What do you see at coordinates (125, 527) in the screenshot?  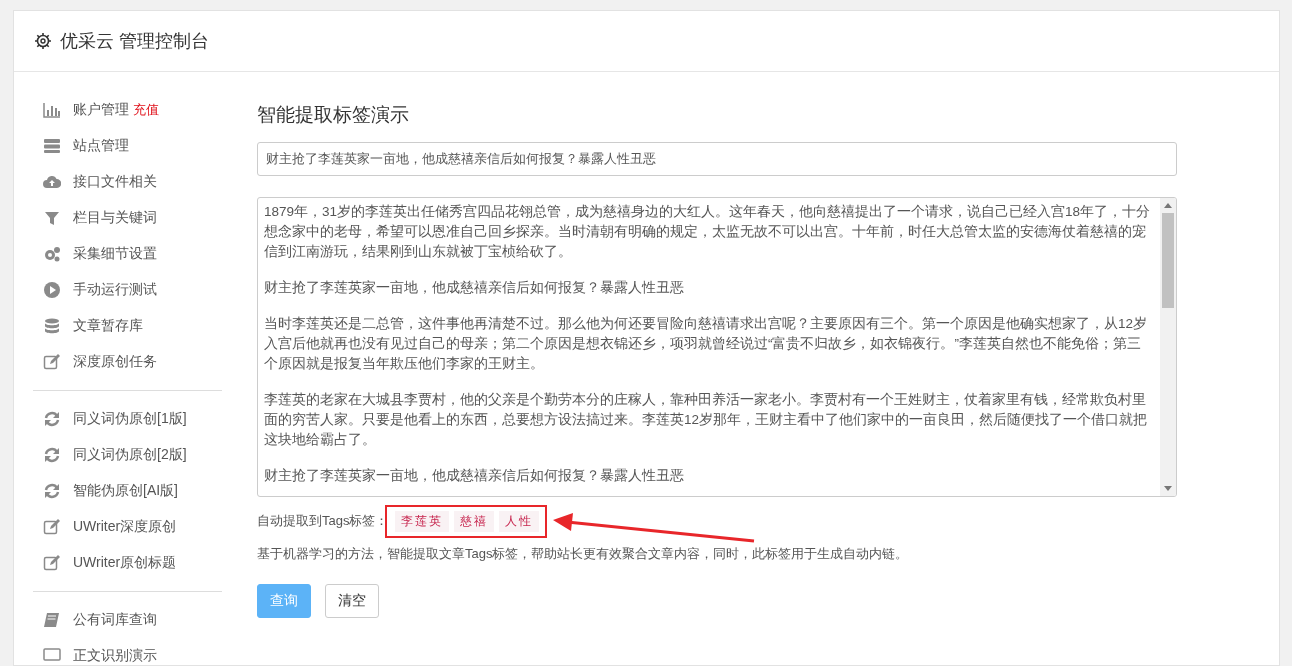 I see `sidebar-link: UWriter深度原创` at bounding box center [125, 527].